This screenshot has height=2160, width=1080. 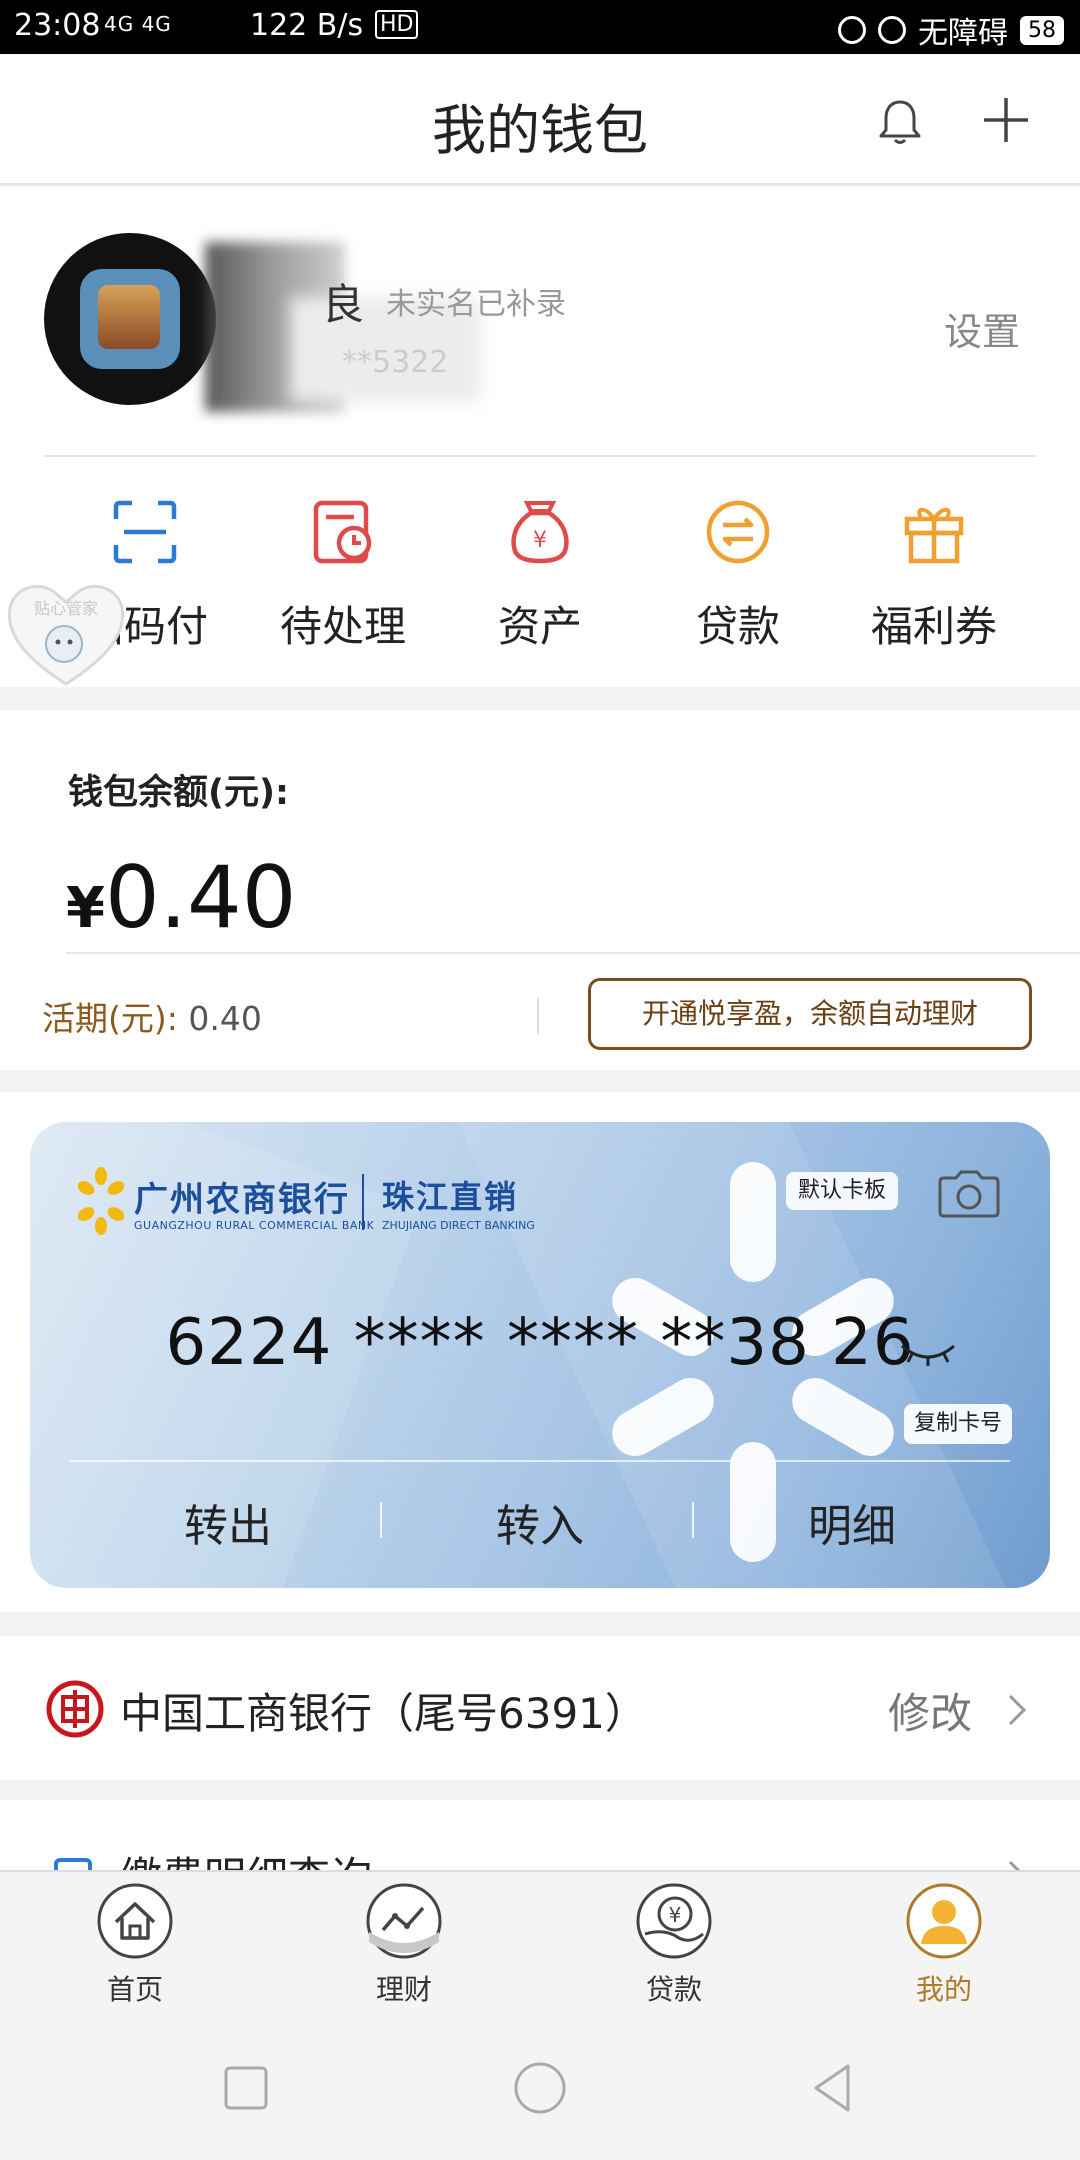 What do you see at coordinates (540, 1522) in the screenshot?
I see `transfer-in-button: 转入` at bounding box center [540, 1522].